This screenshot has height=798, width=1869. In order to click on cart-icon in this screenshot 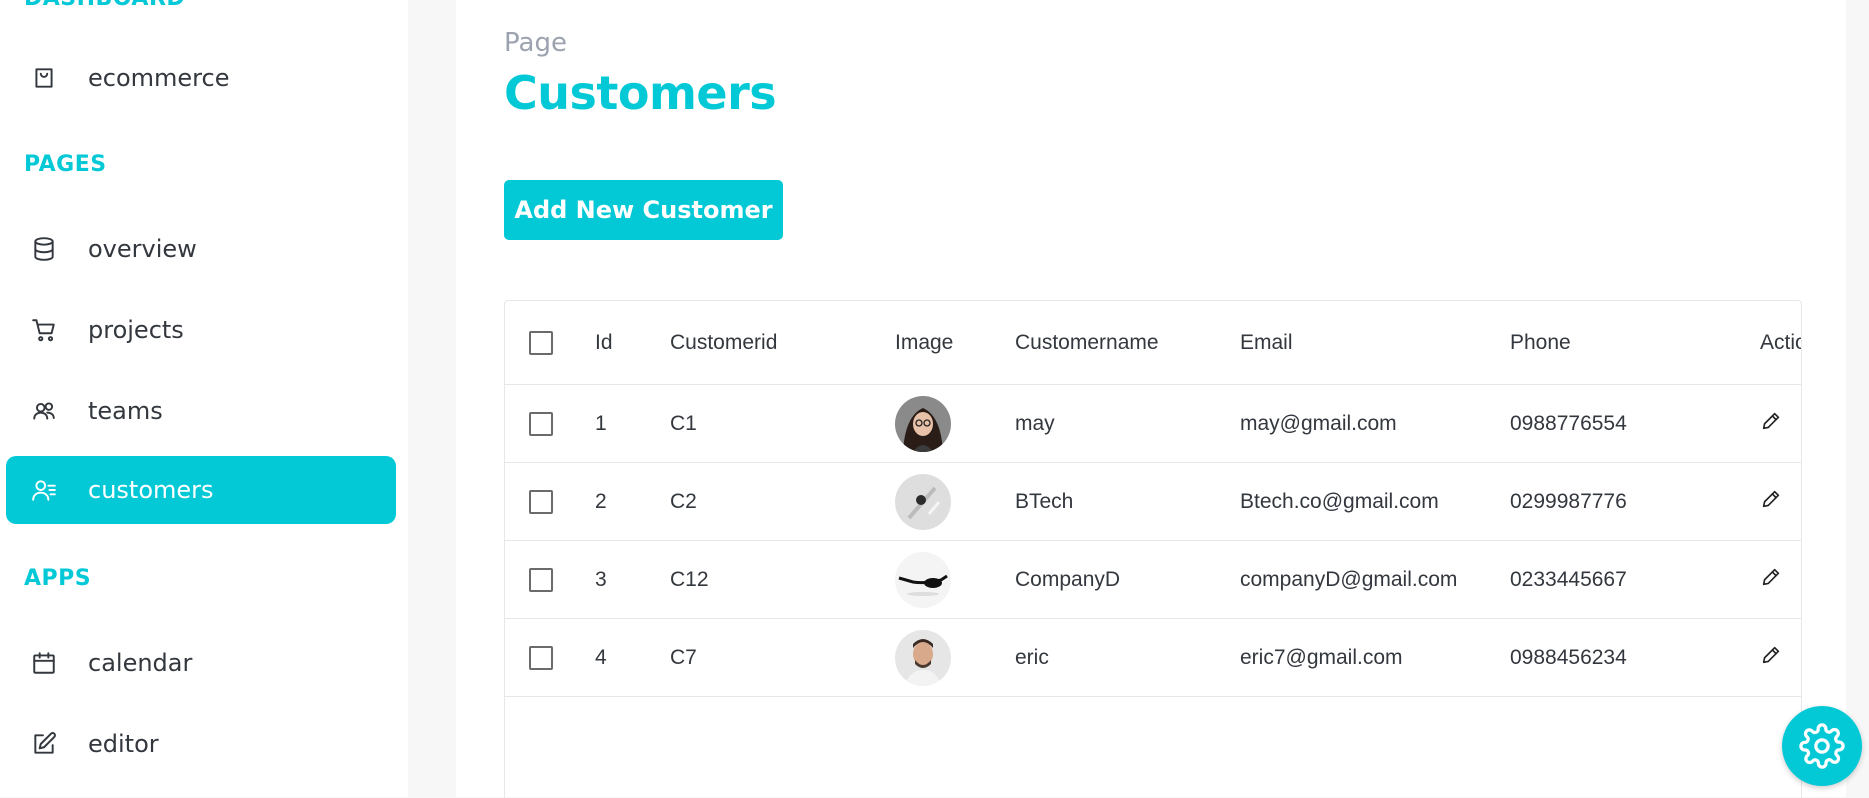, I will do `click(44, 330)`.